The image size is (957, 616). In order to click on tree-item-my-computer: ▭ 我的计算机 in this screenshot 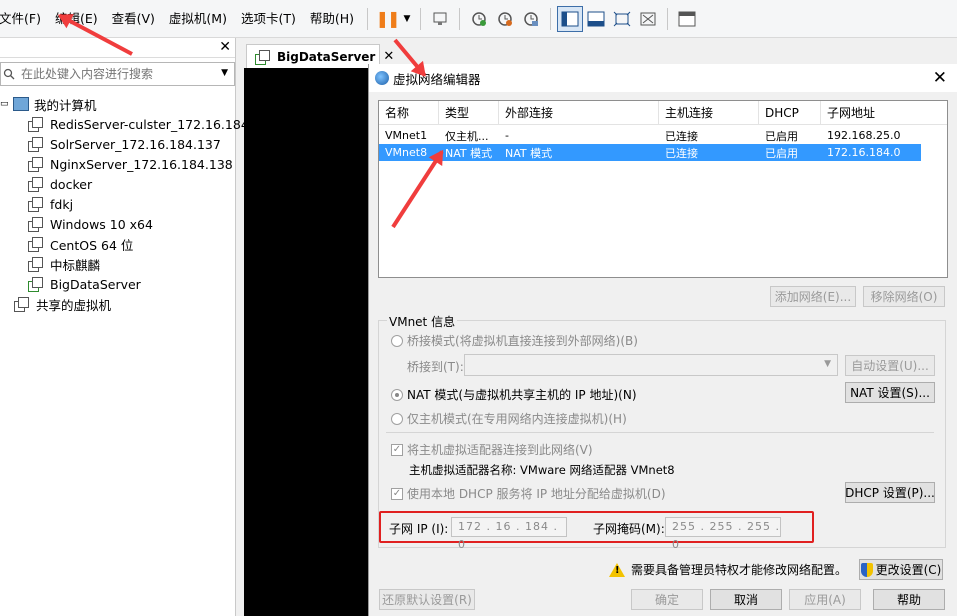, I will do `click(117, 104)`.